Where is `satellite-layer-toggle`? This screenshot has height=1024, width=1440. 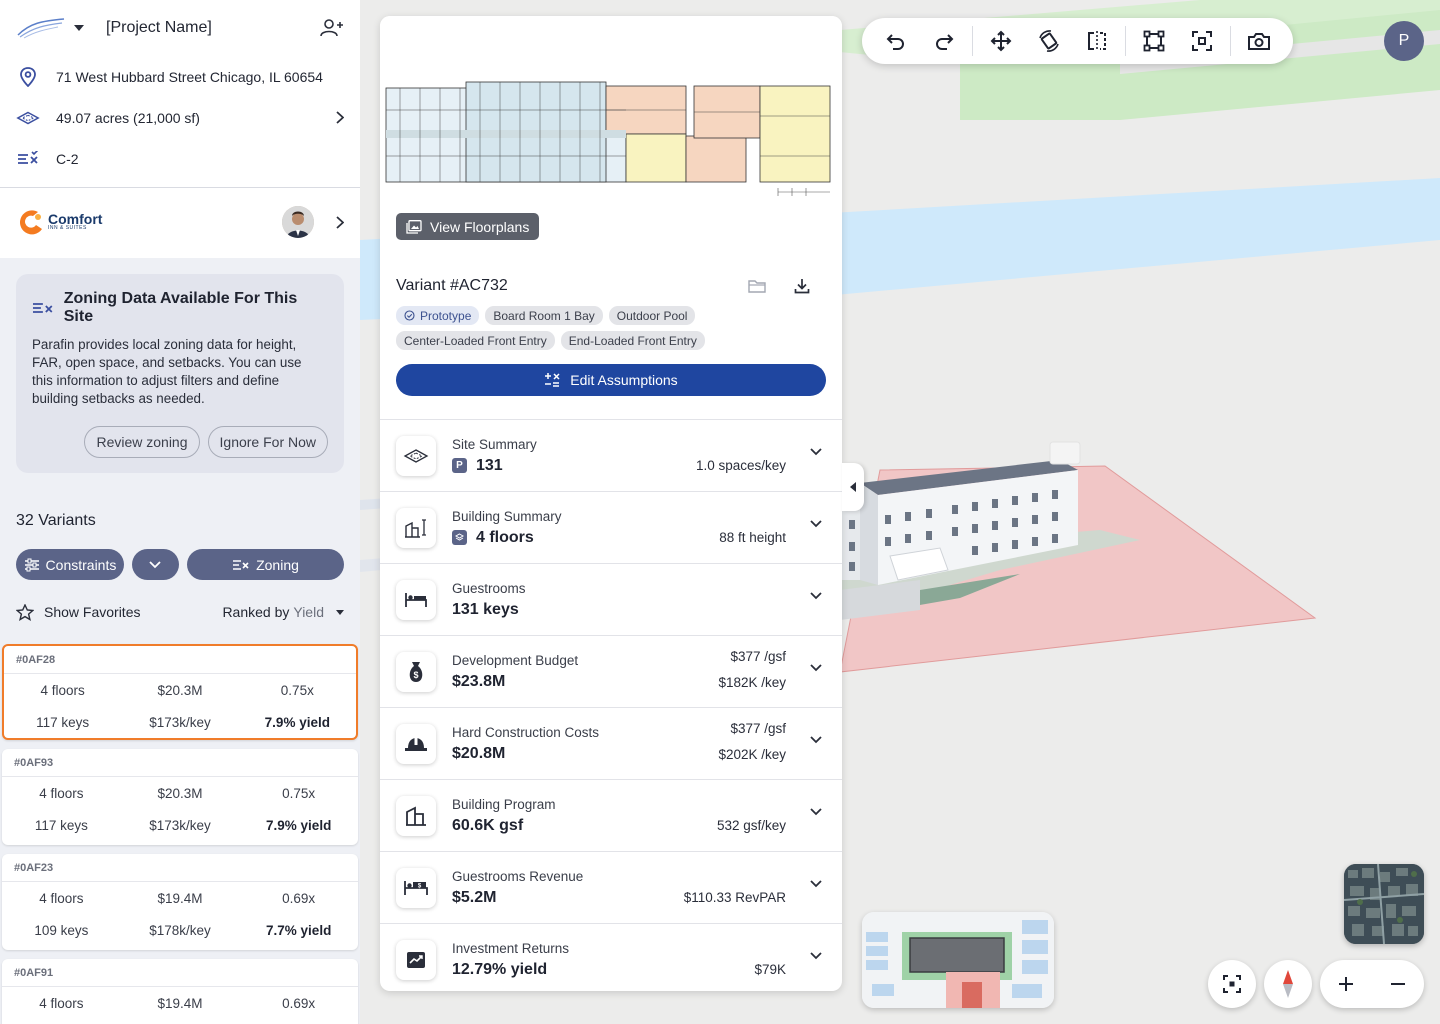 satellite-layer-toggle is located at coordinates (1384, 904).